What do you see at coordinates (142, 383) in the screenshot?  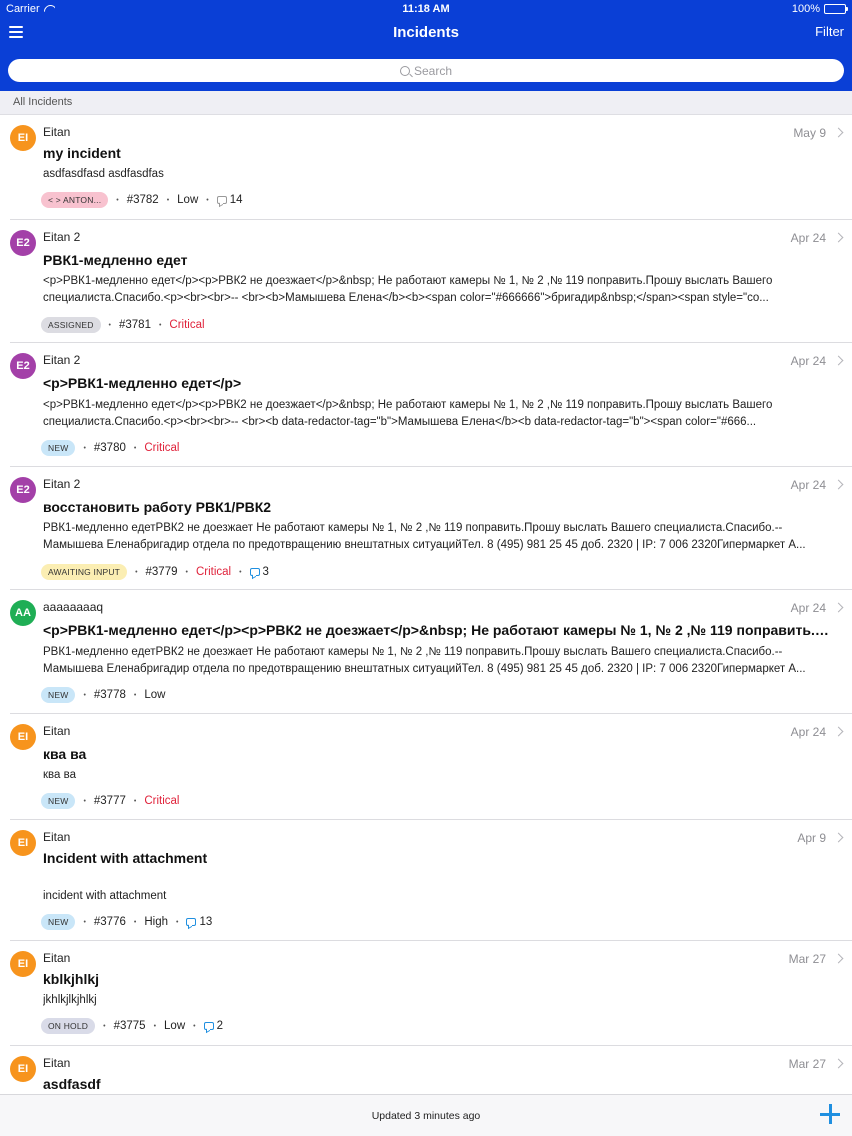 I see `incident-title: <p>РВК1-медленно едет</p>` at bounding box center [142, 383].